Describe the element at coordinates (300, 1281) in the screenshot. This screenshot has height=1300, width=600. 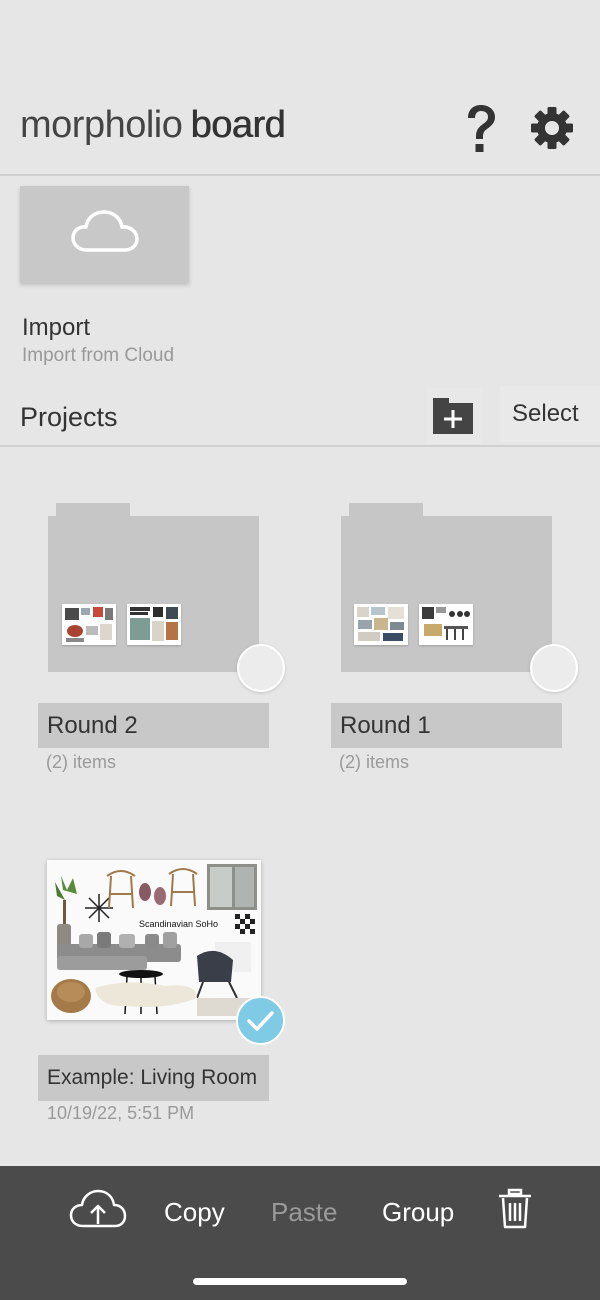
I see `home-indicator` at that location.